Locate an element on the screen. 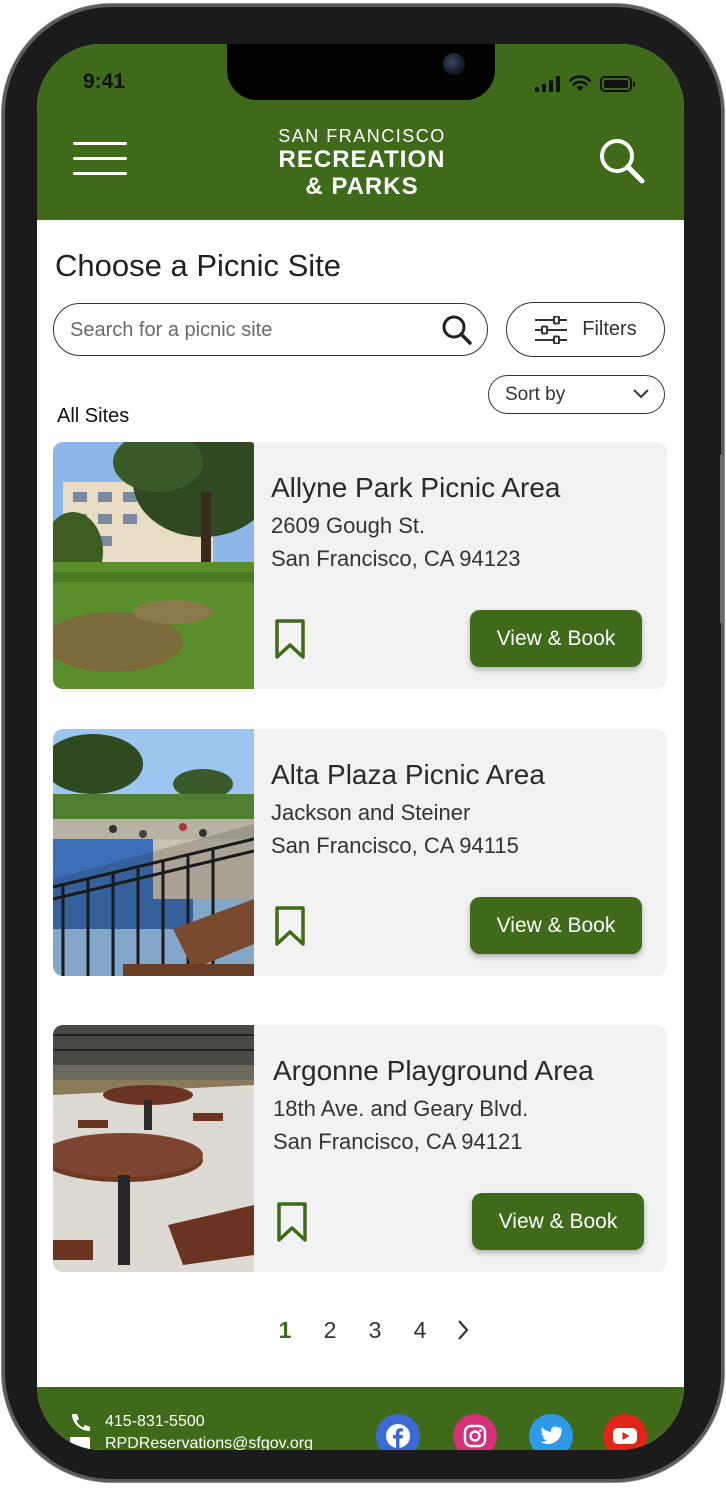 The image size is (726, 1488). footer-phone-number: 415-831-5500 is located at coordinates (155, 1421).